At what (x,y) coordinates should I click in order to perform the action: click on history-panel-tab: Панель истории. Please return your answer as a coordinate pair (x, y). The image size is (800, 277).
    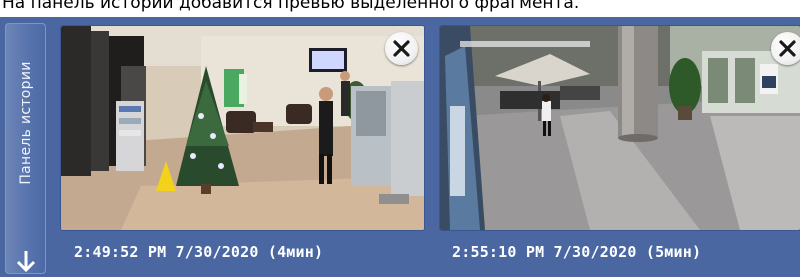
    Looking at the image, I should click on (25, 148).